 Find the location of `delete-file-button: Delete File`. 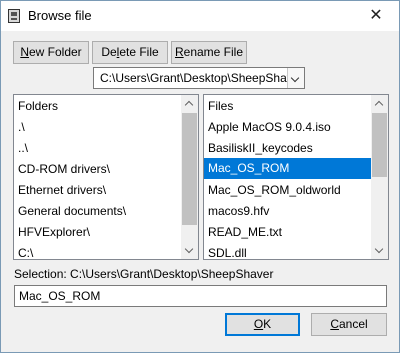

delete-file-button: Delete File is located at coordinates (130, 52).